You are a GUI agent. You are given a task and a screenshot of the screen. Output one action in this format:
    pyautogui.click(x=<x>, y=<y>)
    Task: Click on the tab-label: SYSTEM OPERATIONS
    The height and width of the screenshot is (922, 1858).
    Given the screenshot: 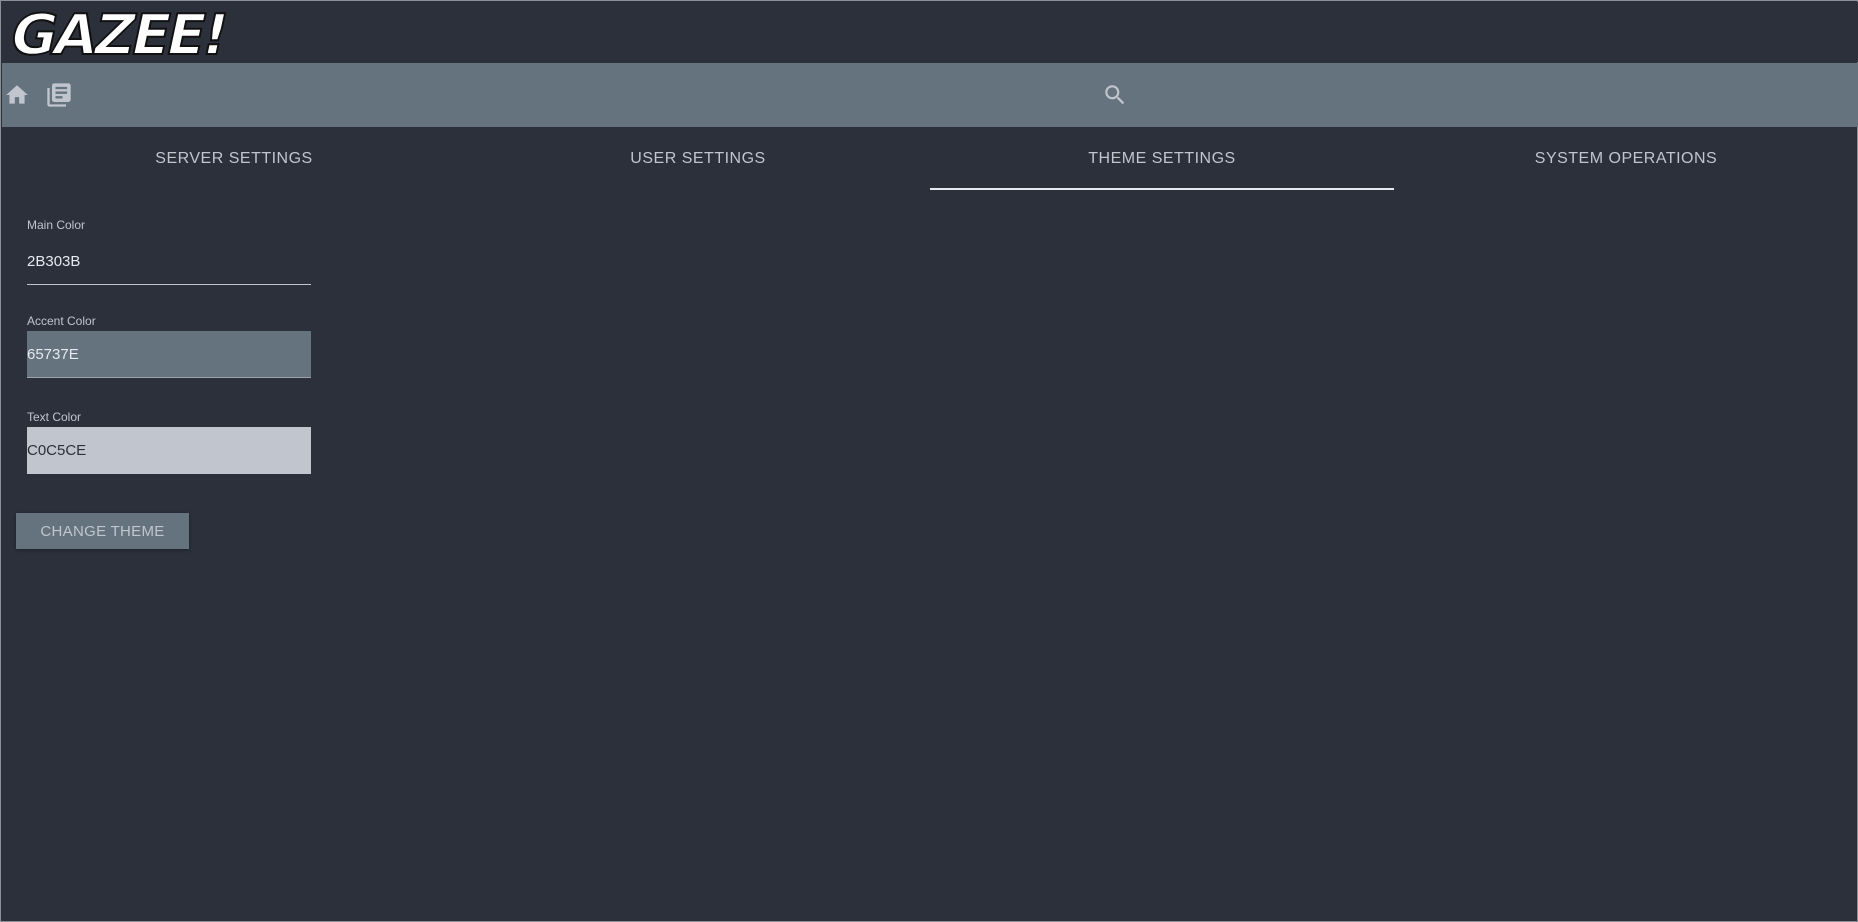 What is the action you would take?
    pyautogui.click(x=1626, y=158)
    